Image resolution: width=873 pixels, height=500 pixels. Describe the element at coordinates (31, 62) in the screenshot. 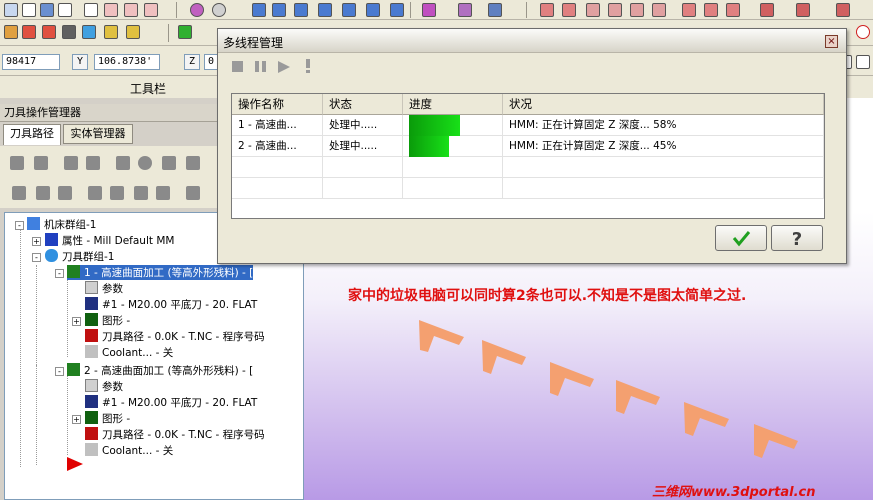

I see `x-coordinate-field: 98417` at that location.